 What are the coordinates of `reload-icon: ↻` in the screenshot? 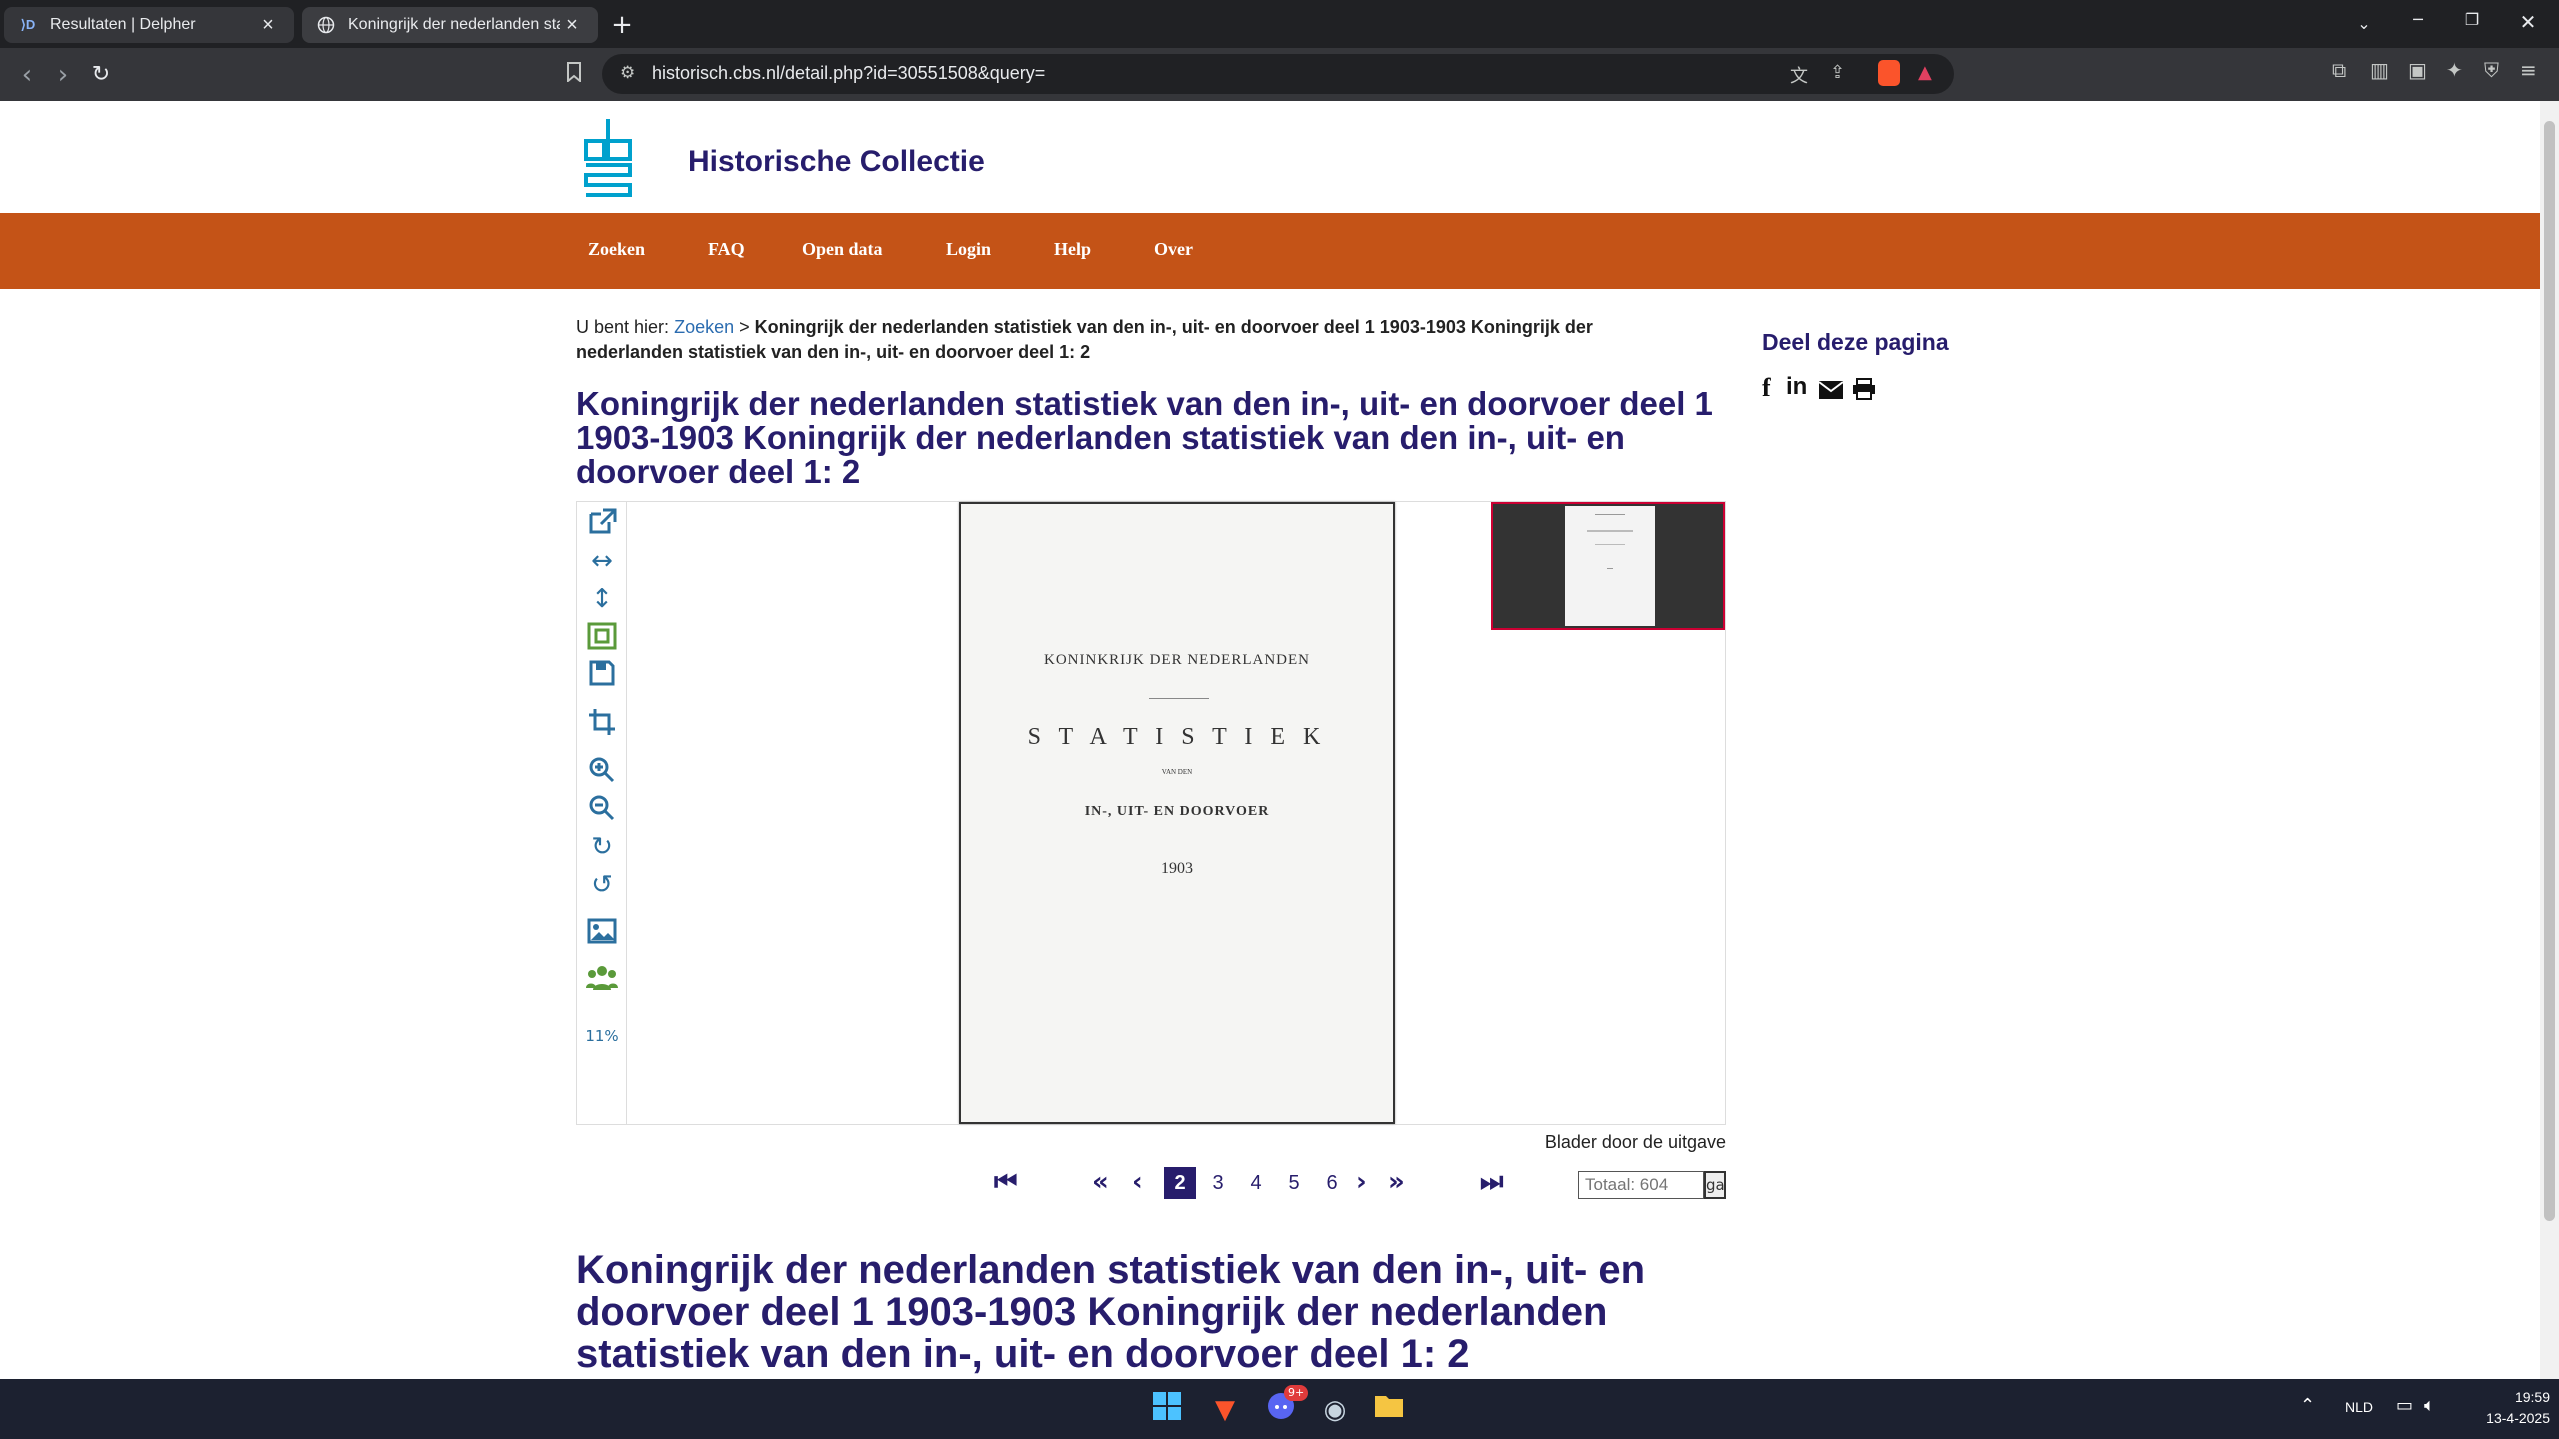 It's located at (101, 74).